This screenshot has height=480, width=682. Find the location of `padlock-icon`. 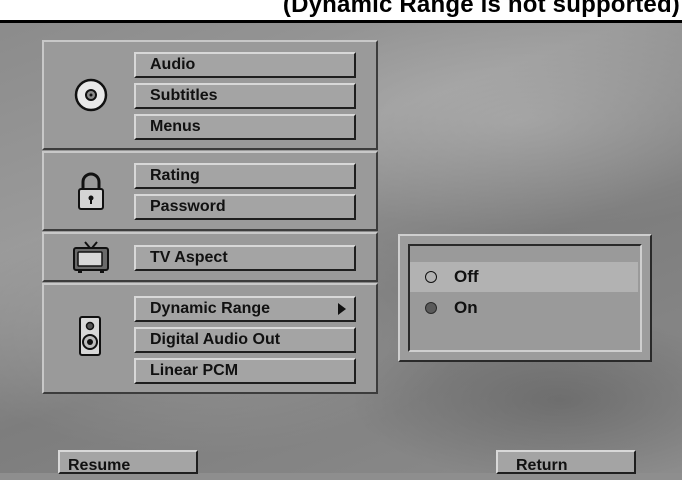

padlock-icon is located at coordinates (91, 191).